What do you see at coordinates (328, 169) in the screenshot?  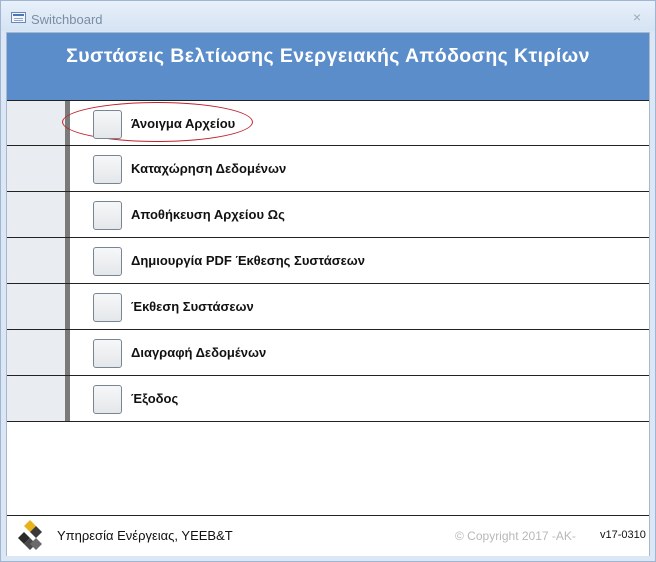 I see `menu-item-data-entry: Καταχώρηση Δεδομένων` at bounding box center [328, 169].